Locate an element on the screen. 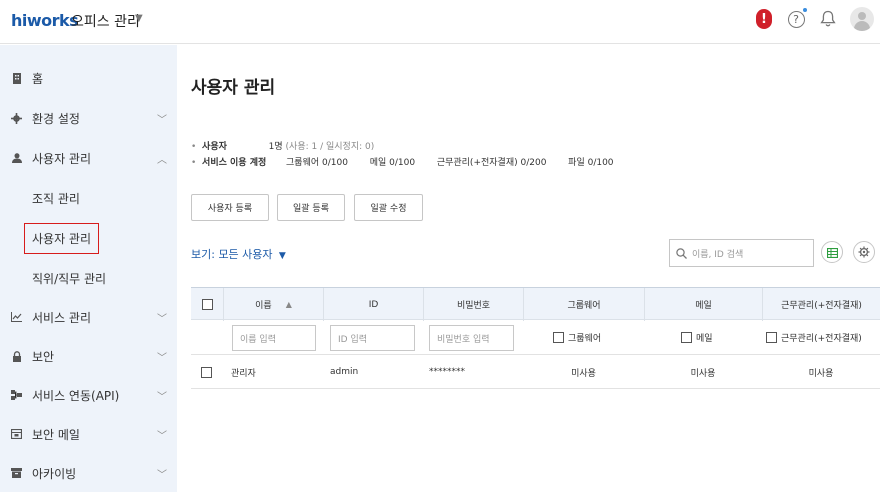 This screenshot has width=880, height=493. sidebar-item-label: 홈 is located at coordinates (38, 78).